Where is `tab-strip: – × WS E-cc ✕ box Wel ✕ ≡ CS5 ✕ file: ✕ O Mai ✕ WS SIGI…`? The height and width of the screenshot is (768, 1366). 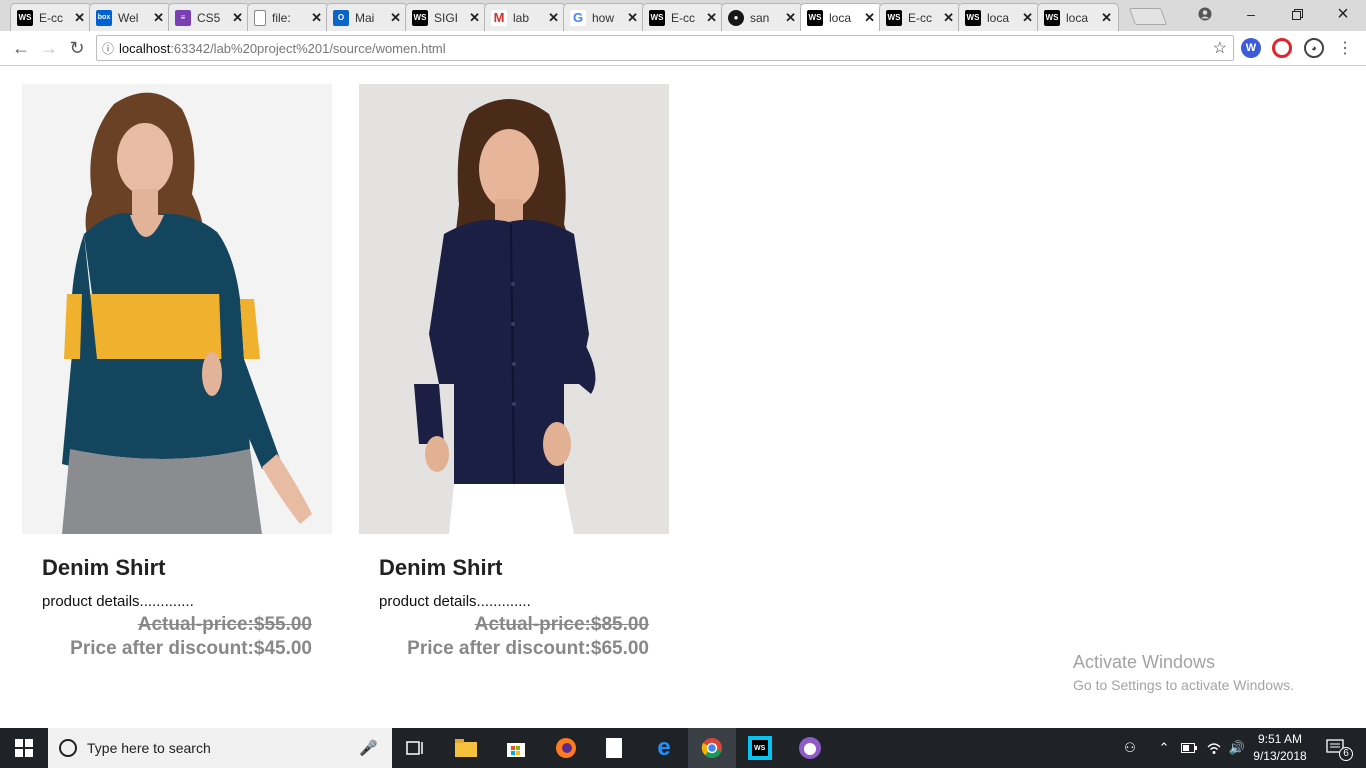
tab-strip: – × WS E-cc ✕ box Wel ✕ ≡ CS5 ✕ file: ✕ O Mai ✕ WS SIGI… is located at coordinates (683, 15).